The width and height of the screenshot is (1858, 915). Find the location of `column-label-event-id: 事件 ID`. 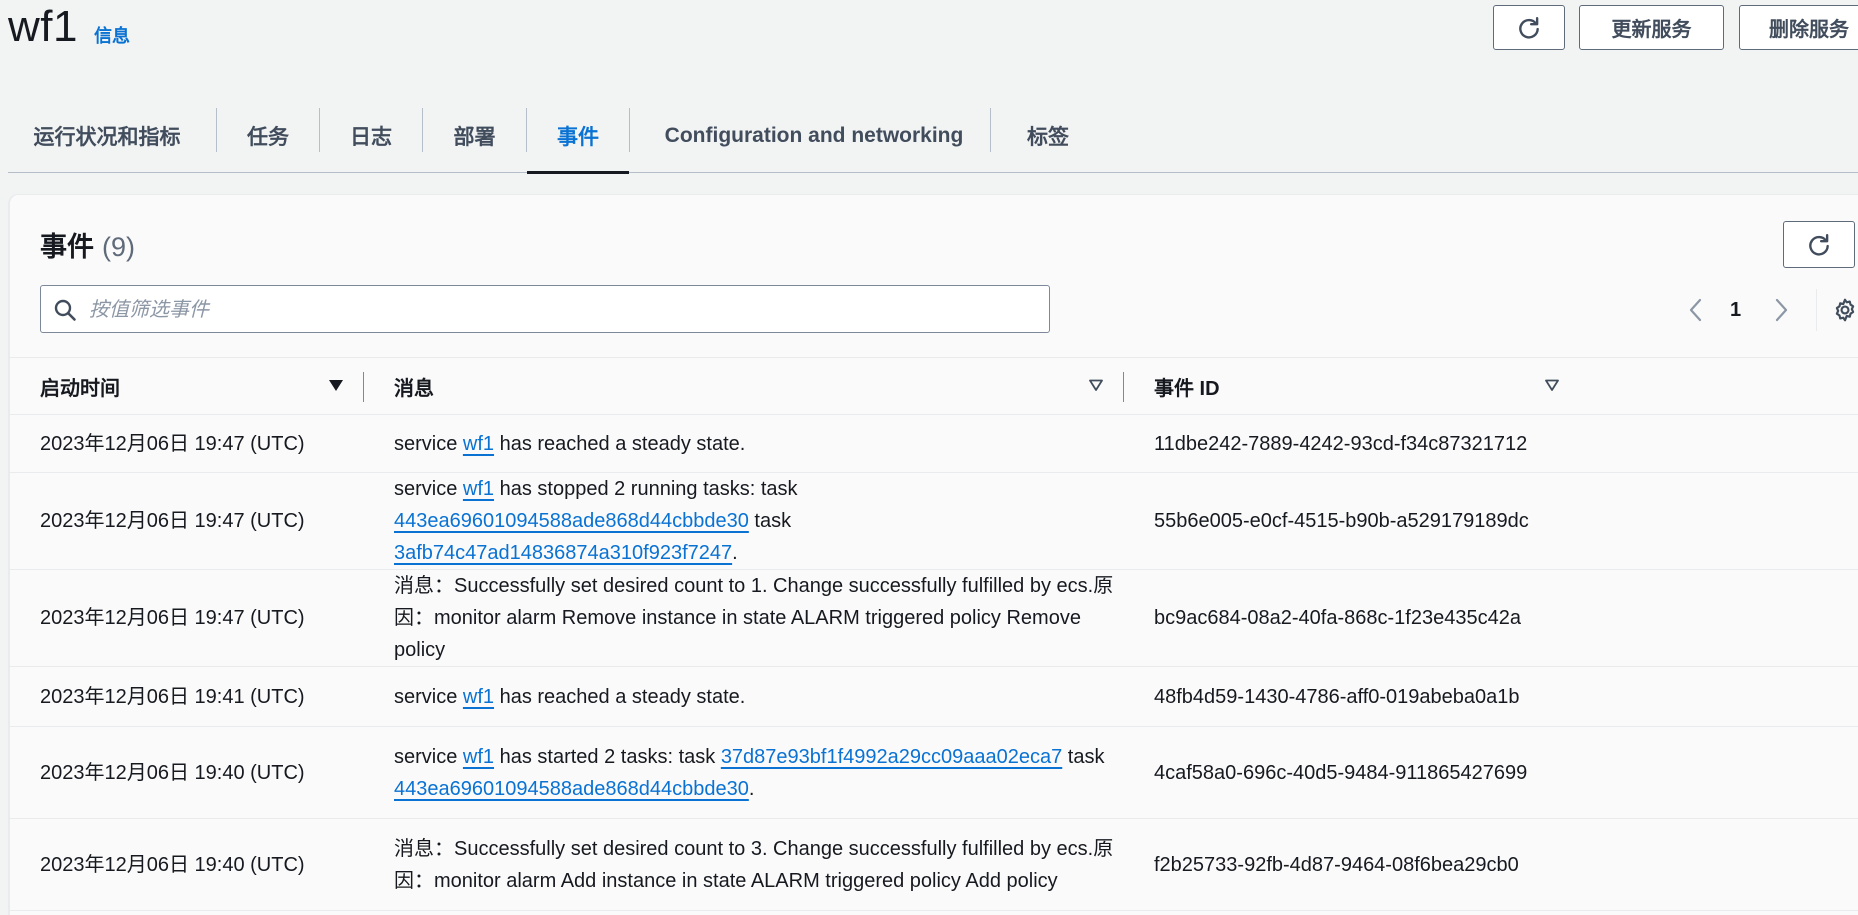

column-label-event-id: 事件 ID is located at coordinates (1187, 388).